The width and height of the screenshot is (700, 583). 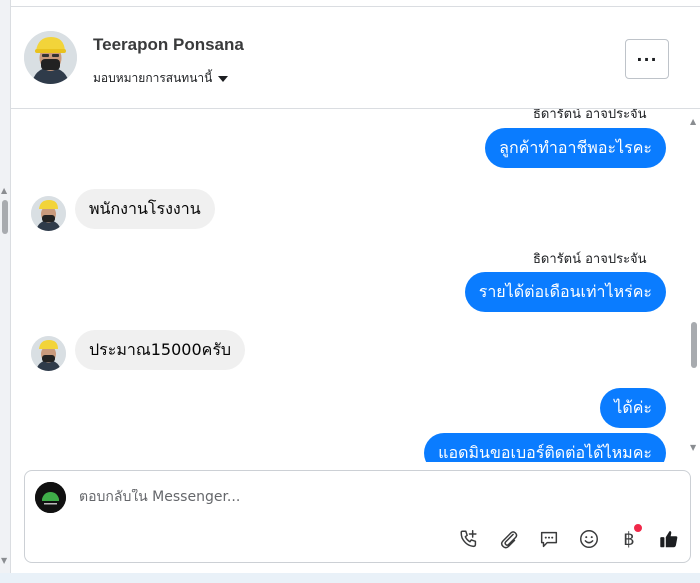 What do you see at coordinates (145, 209) in the screenshot?
I see `message-bubble-incoming: พนักงานโรงงาน` at bounding box center [145, 209].